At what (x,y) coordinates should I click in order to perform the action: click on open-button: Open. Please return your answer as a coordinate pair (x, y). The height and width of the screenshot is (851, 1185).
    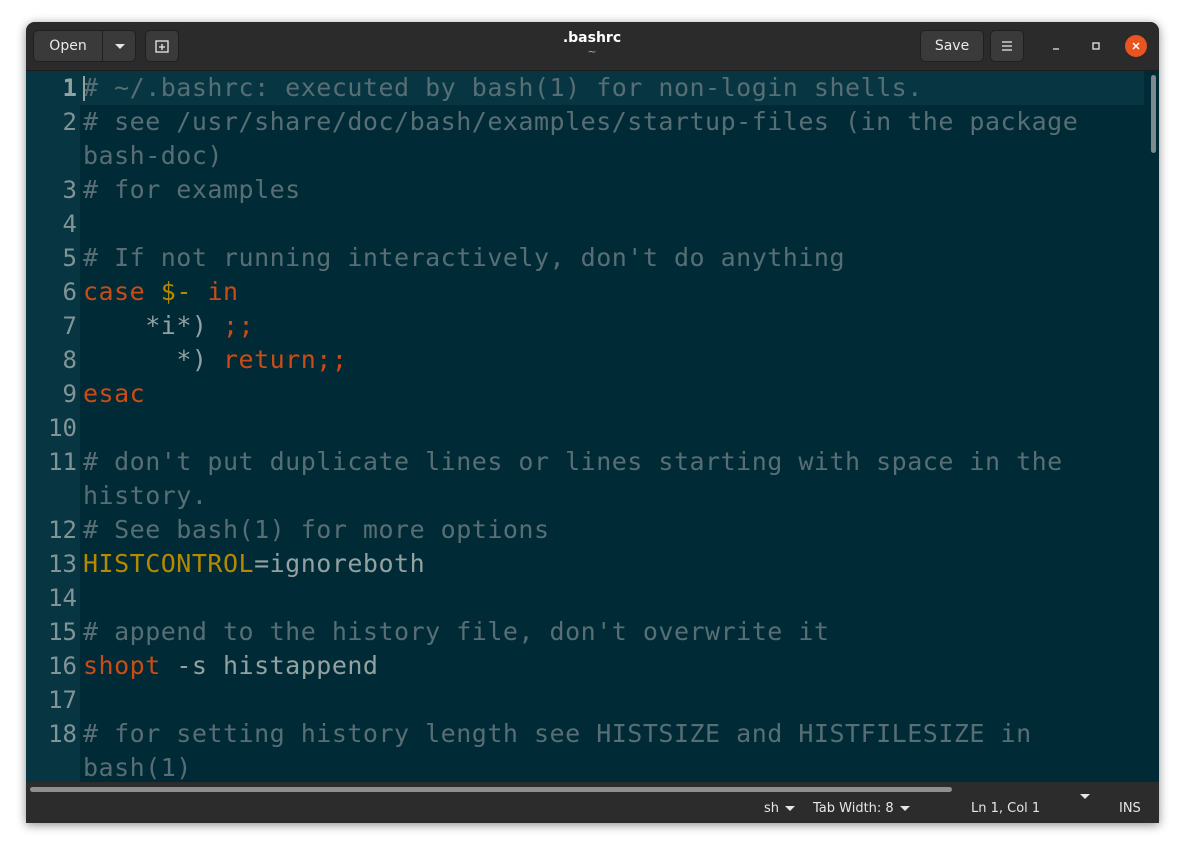
    Looking at the image, I should click on (68, 46).